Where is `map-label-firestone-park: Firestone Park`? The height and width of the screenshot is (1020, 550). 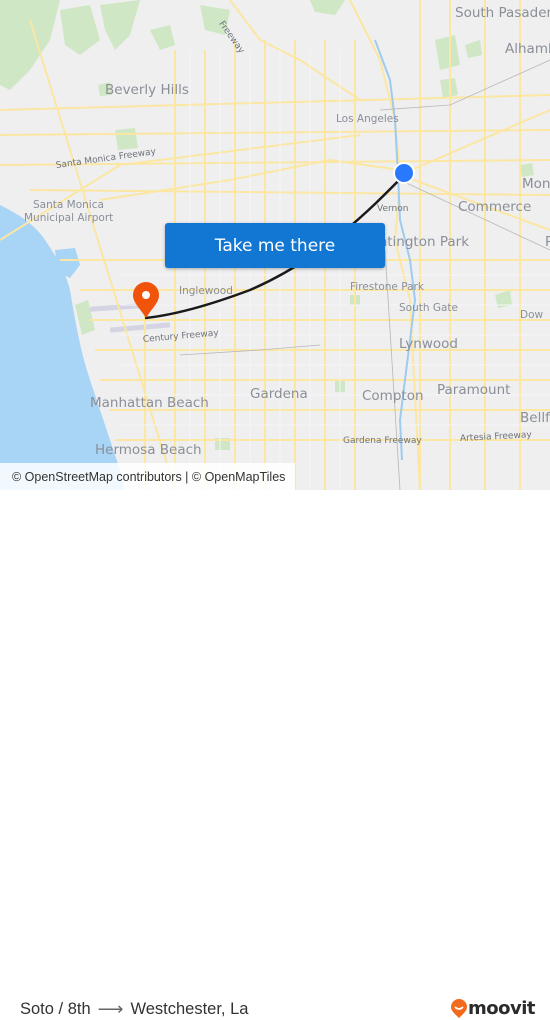
map-label-firestone-park: Firestone Park is located at coordinates (387, 287).